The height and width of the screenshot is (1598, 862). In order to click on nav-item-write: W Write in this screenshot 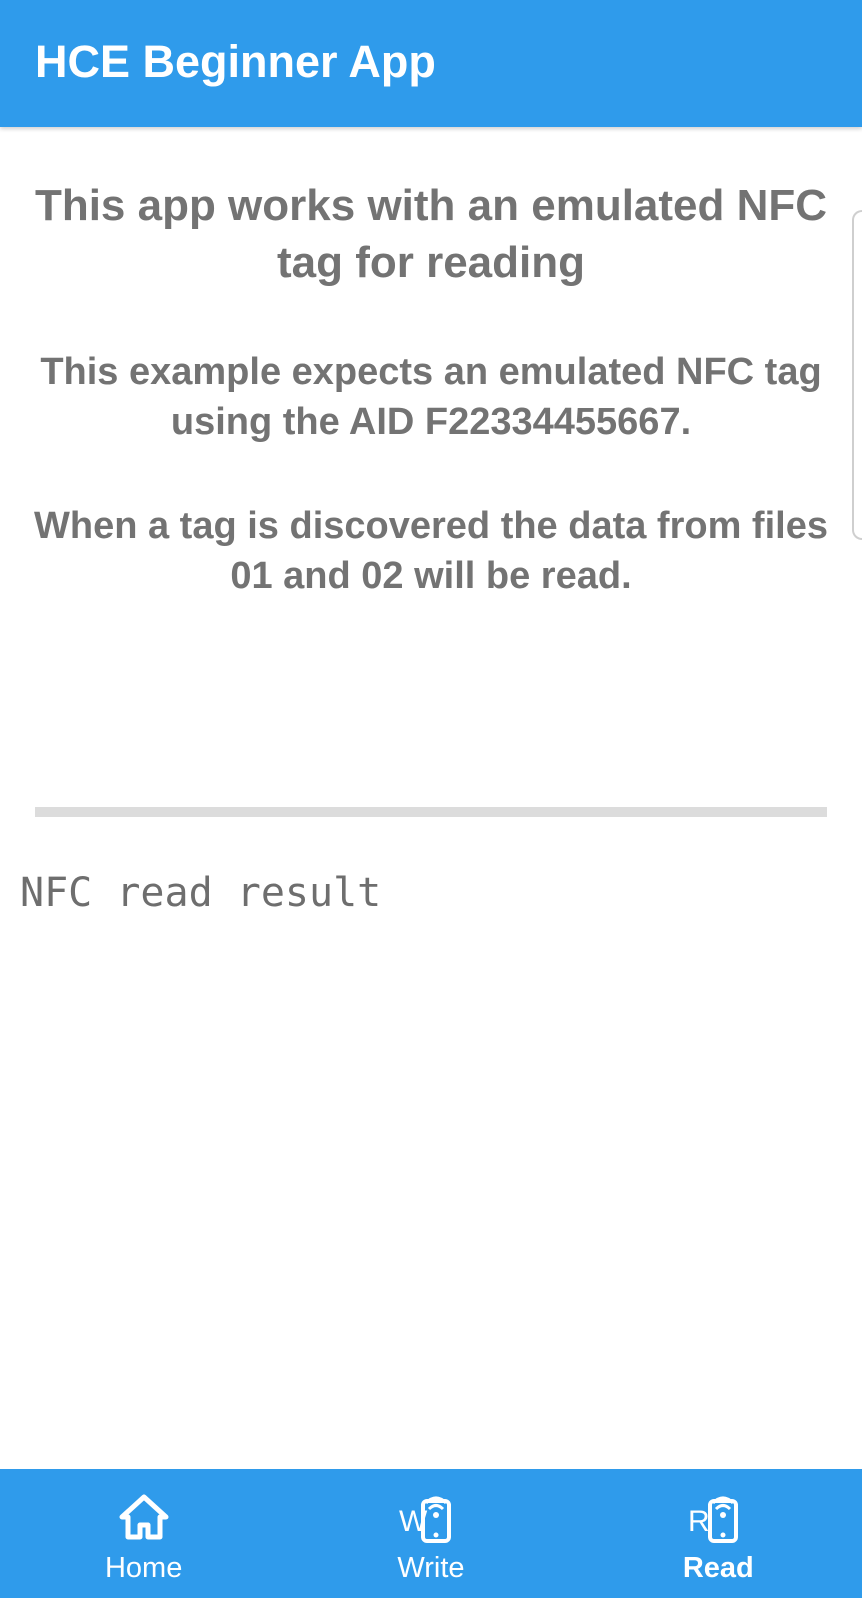, I will do `click(430, 1533)`.